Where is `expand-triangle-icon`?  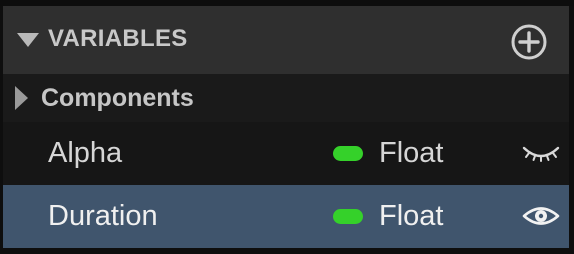 expand-triangle-icon is located at coordinates (21, 98).